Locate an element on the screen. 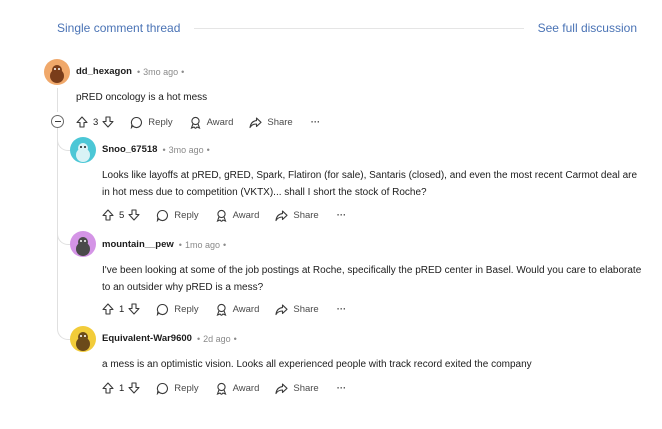 The height and width of the screenshot is (429, 662). comment-body: pRED oncology is a hot mess is located at coordinates (142, 97).